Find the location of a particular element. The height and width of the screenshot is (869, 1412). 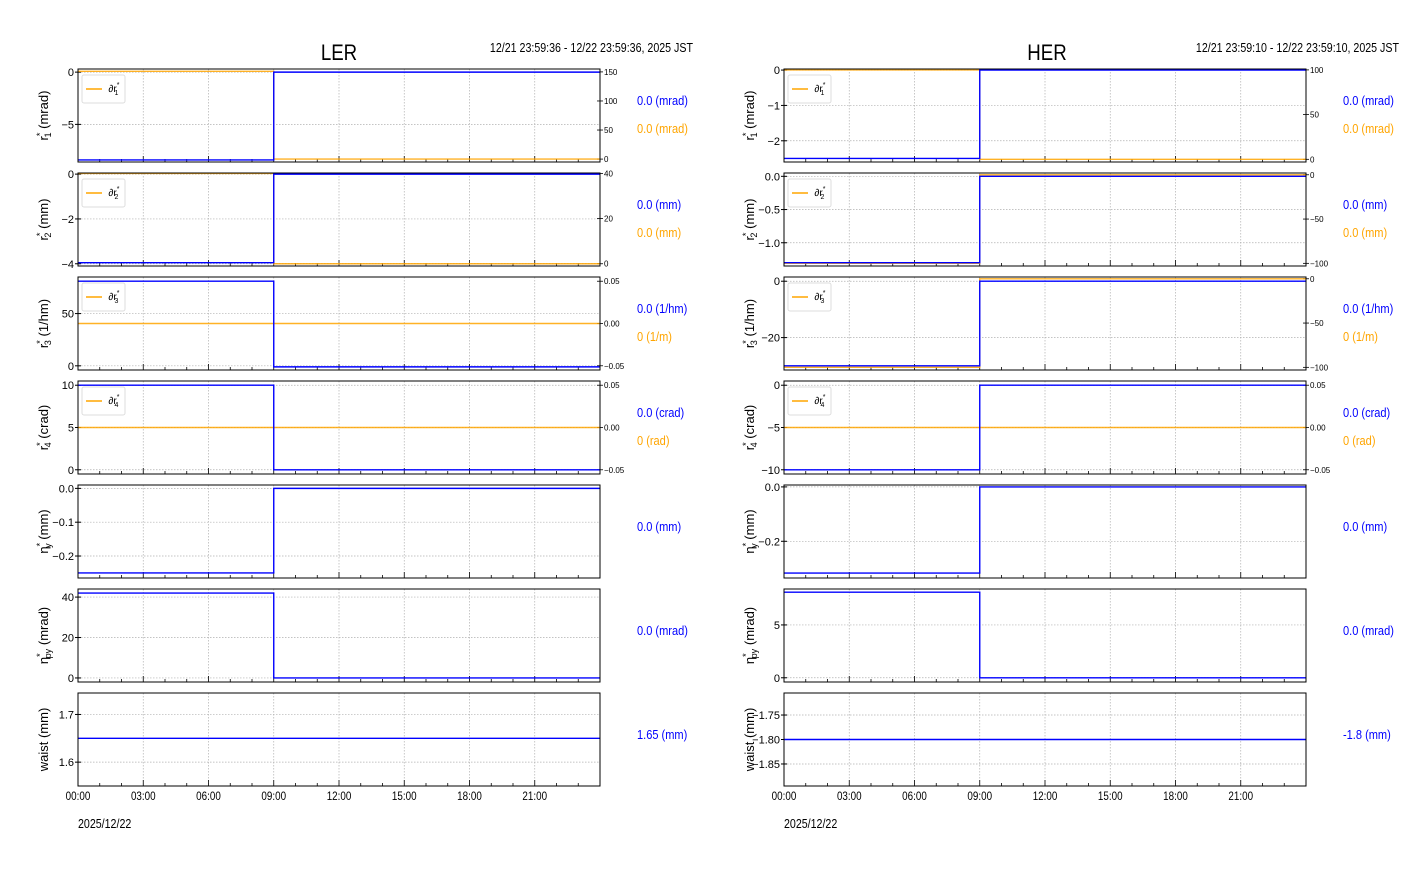

y-tick-label: −1.0 is located at coordinates (769, 244).